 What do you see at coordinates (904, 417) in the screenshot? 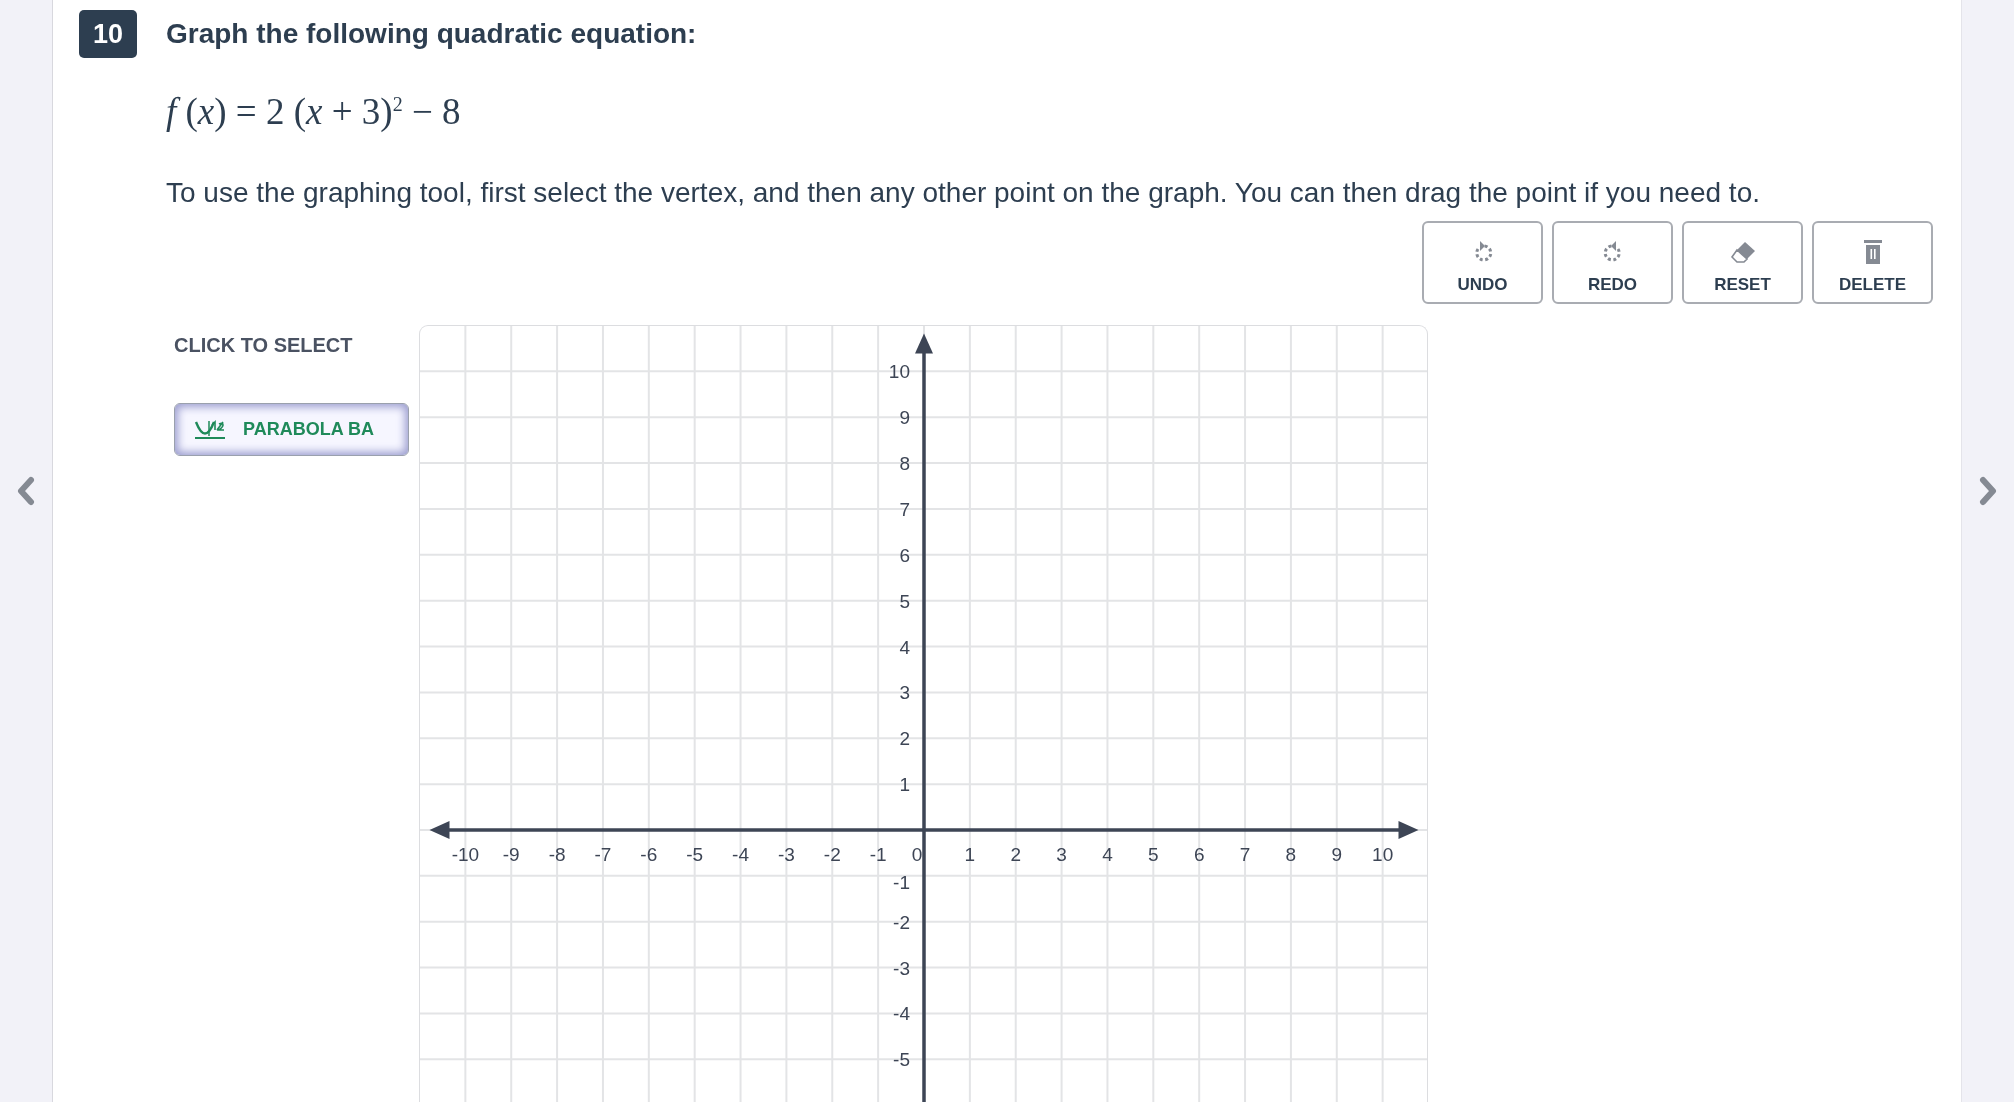
I see `y-tick-label: 9` at bounding box center [904, 417].